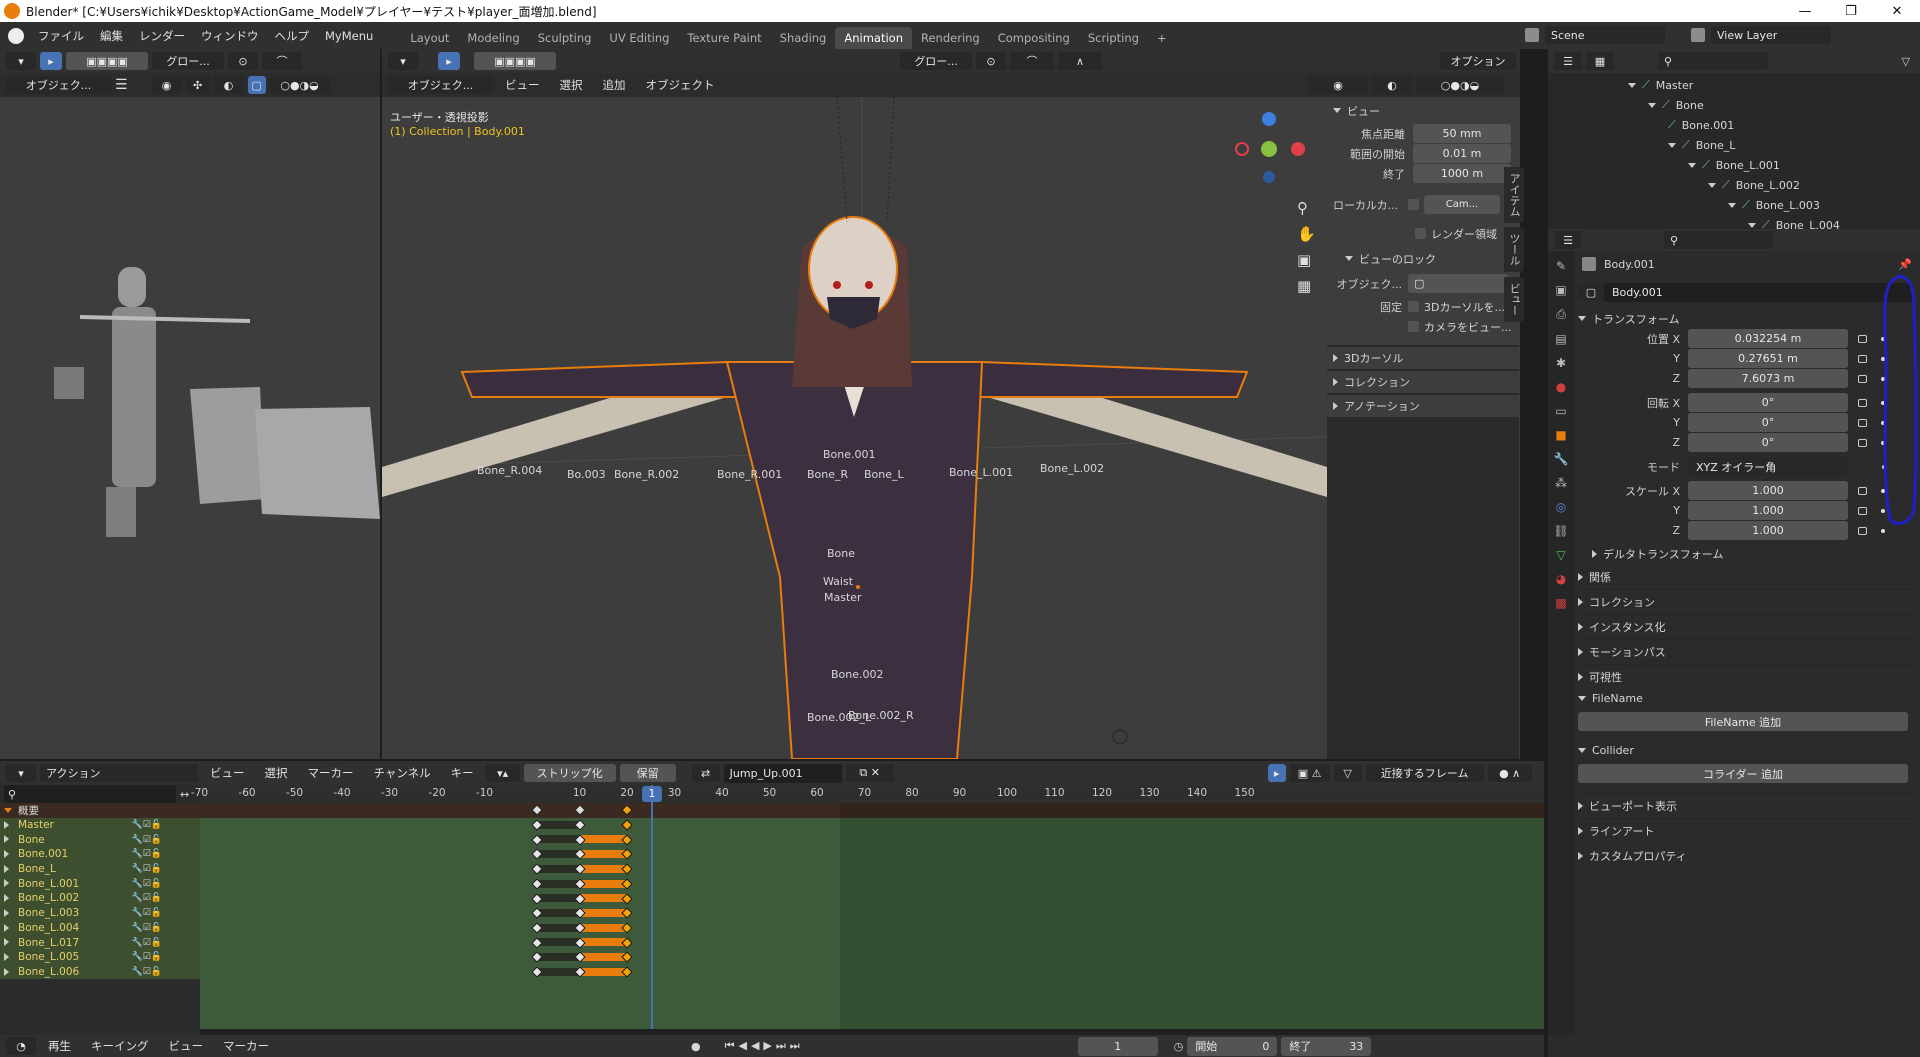  Describe the element at coordinates (680, 85) in the screenshot. I see `main-menu-object: オブジェクト` at that location.